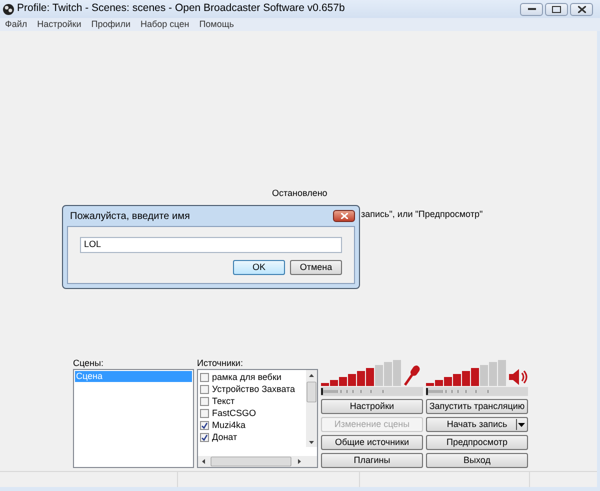 The height and width of the screenshot is (491, 600). Describe the element at coordinates (422, 214) in the screenshot. I see `hint-text: запись", или "Предпросмотр"` at that location.